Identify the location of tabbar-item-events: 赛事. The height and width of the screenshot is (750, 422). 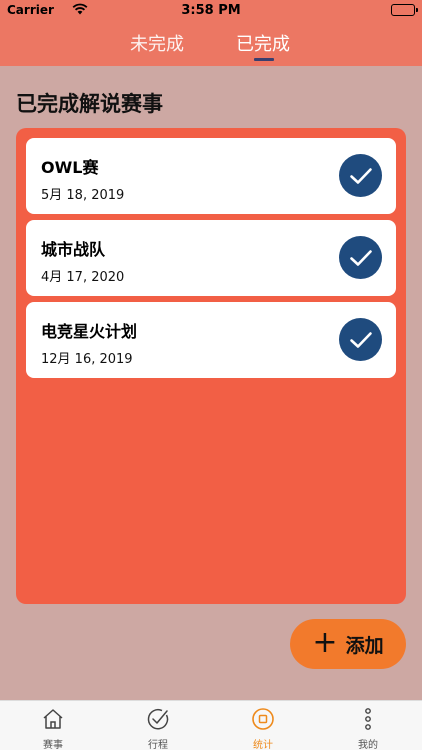
(53, 725).